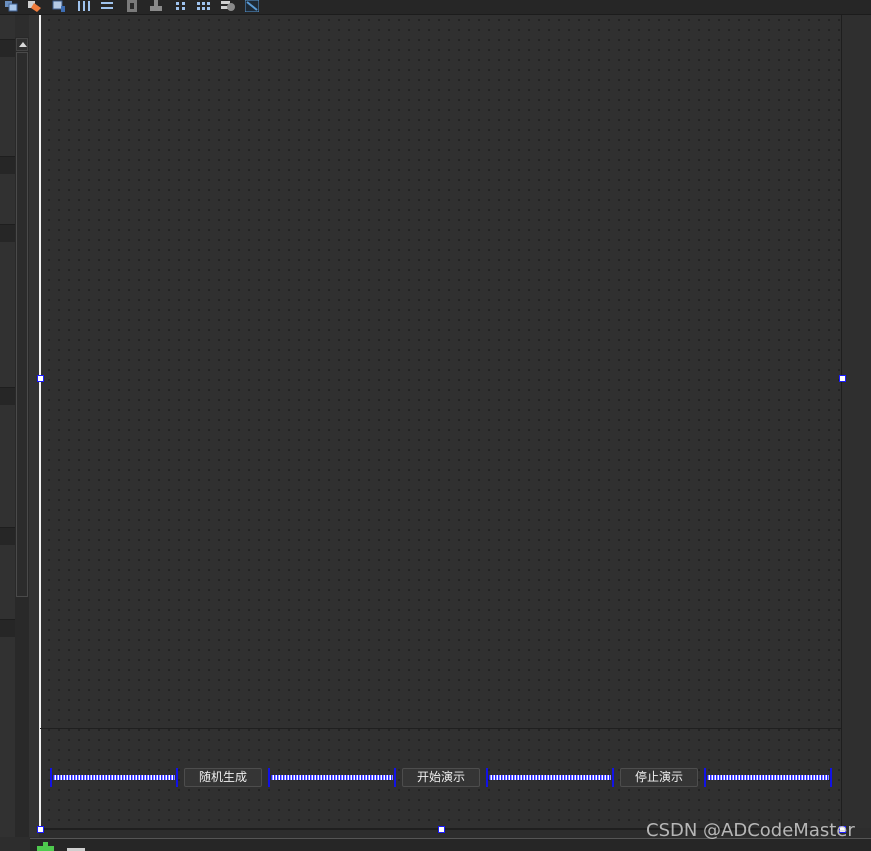  Describe the element at coordinates (228, 6) in the screenshot. I see `layout-grid-icon` at that location.